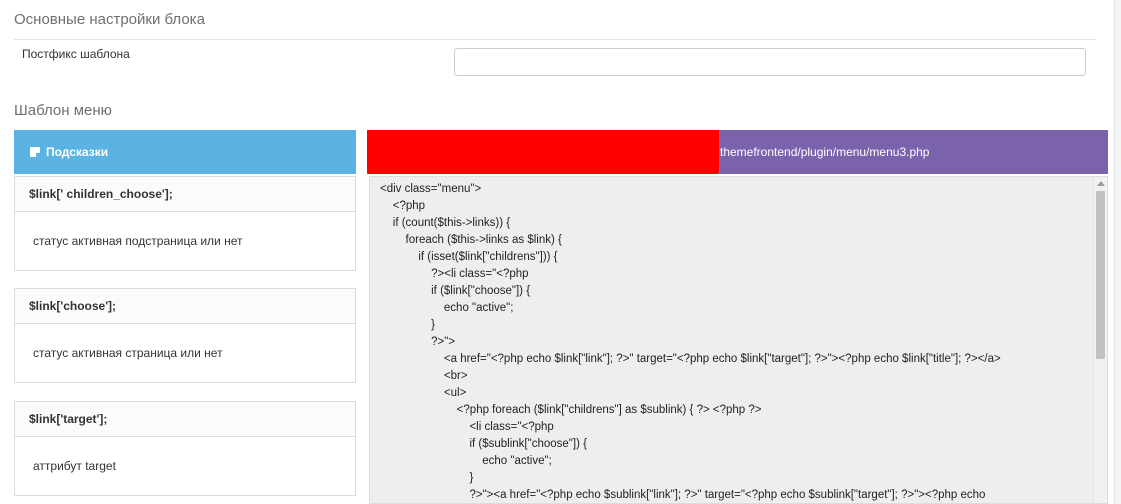 Image resolution: width=1121 pixels, height=504 pixels. What do you see at coordinates (63, 110) in the screenshot?
I see `menu-template-title: Шаблон меню` at bounding box center [63, 110].